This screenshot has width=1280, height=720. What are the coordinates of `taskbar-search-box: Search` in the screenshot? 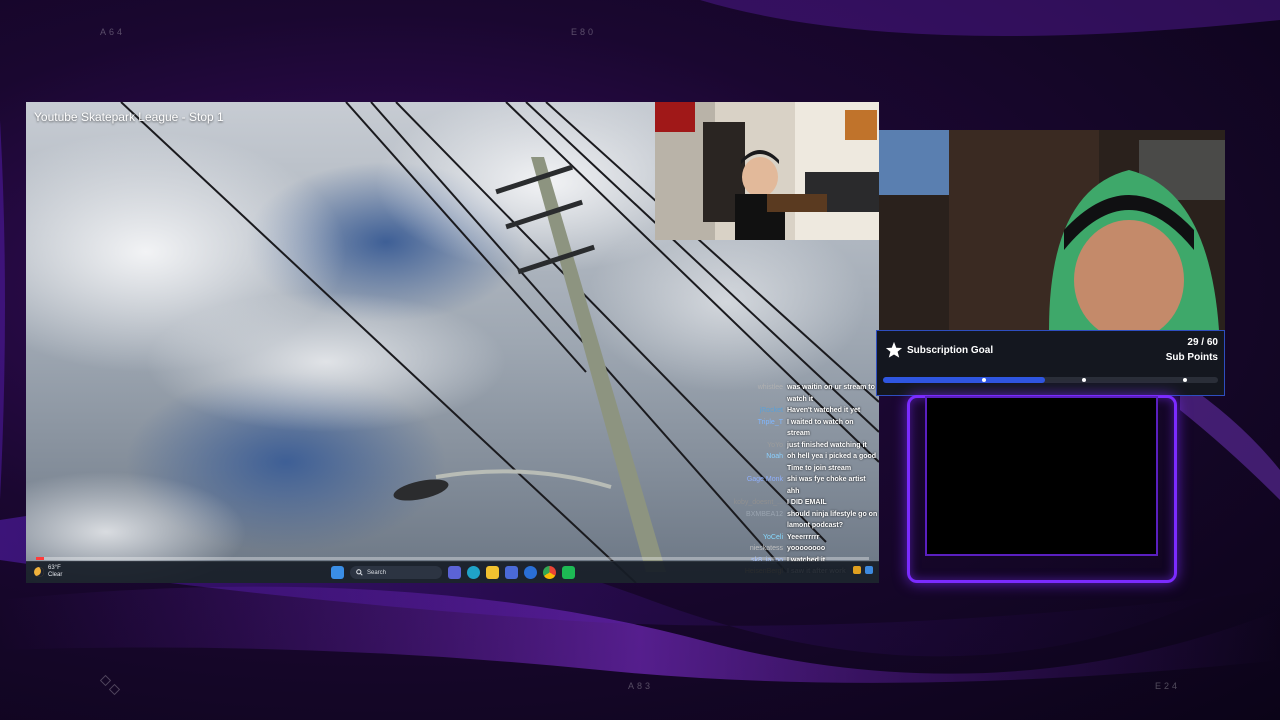 It's located at (396, 572).